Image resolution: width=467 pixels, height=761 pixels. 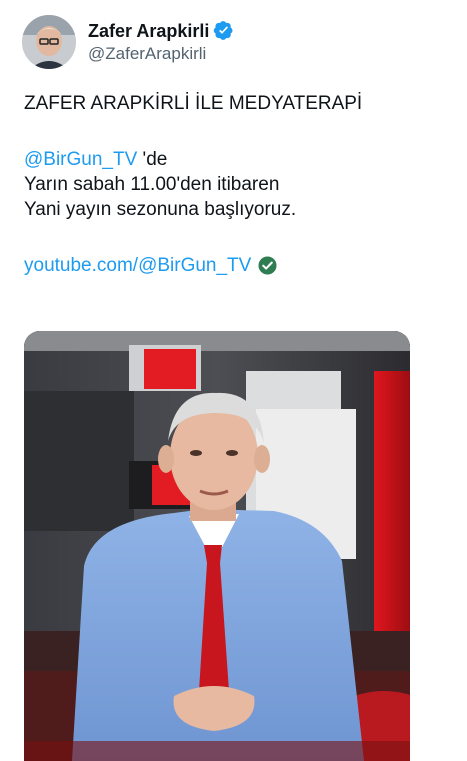 I want to click on post-header: Zafer Arapkirli @ZaferArapkirli, so click(x=128, y=42).